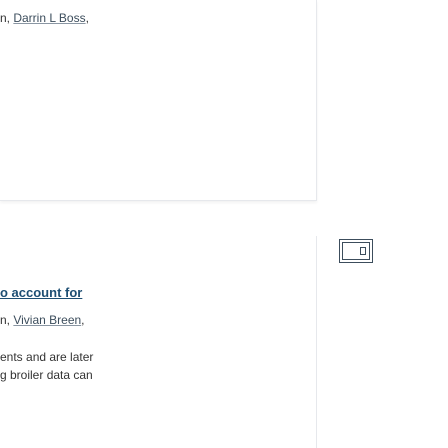 This screenshot has height=448, width=448. I want to click on reader-frame, so click(356, 251).